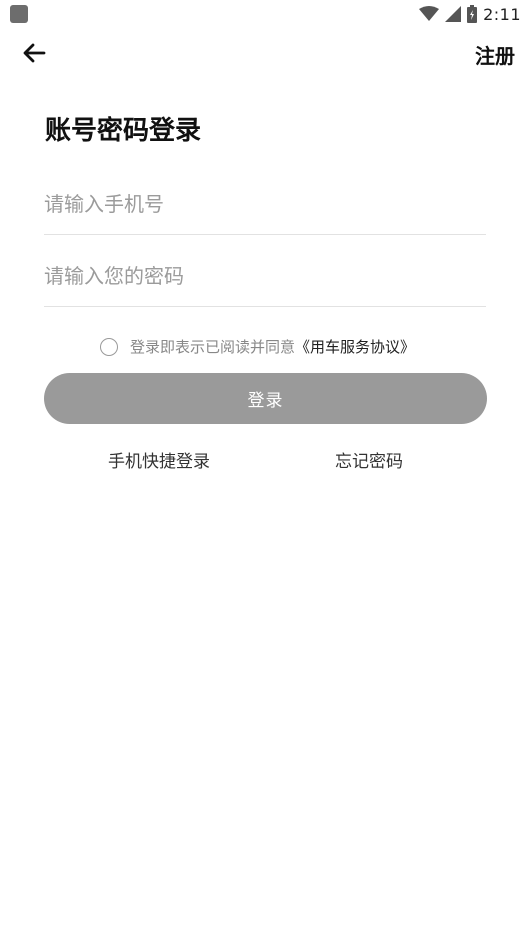 The width and height of the screenshot is (531, 947). I want to click on phone-input, so click(265, 204).